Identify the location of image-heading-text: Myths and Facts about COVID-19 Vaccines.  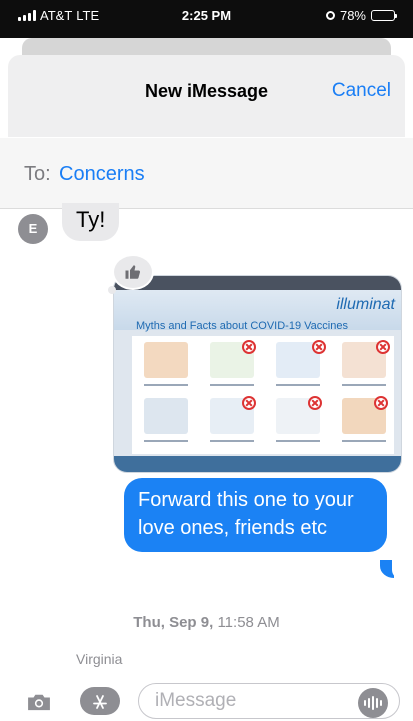
(242, 326).